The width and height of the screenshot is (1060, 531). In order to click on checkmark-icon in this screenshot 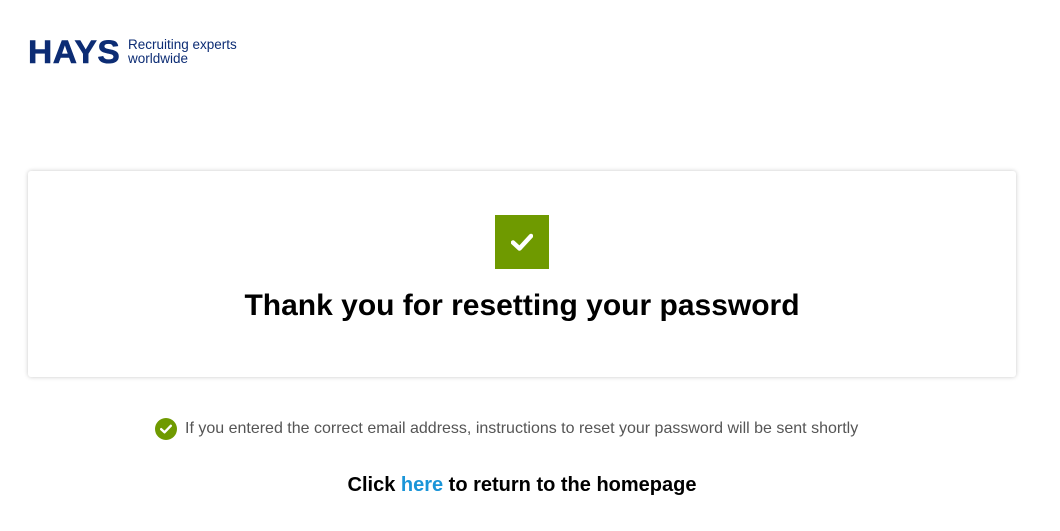, I will do `click(522, 242)`.